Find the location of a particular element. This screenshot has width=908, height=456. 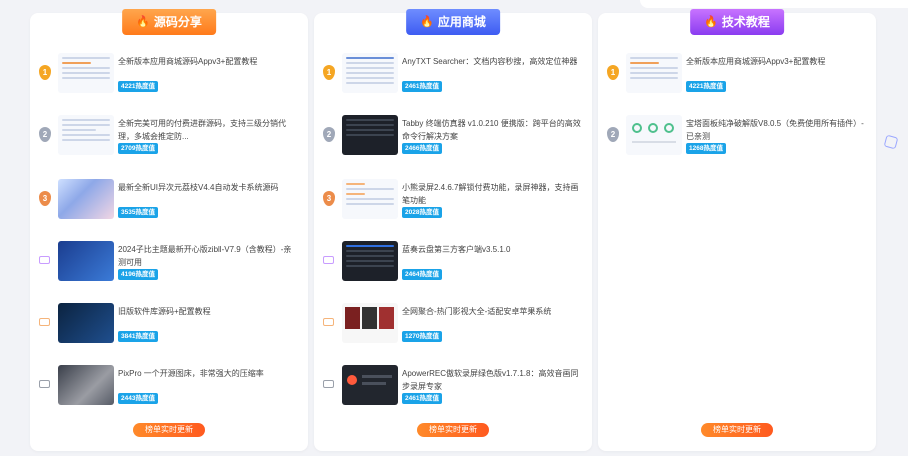

list-item: 全网聚合-热门影视大全-适配安卓苹果系统 1270热度值 is located at coordinates (453, 325).